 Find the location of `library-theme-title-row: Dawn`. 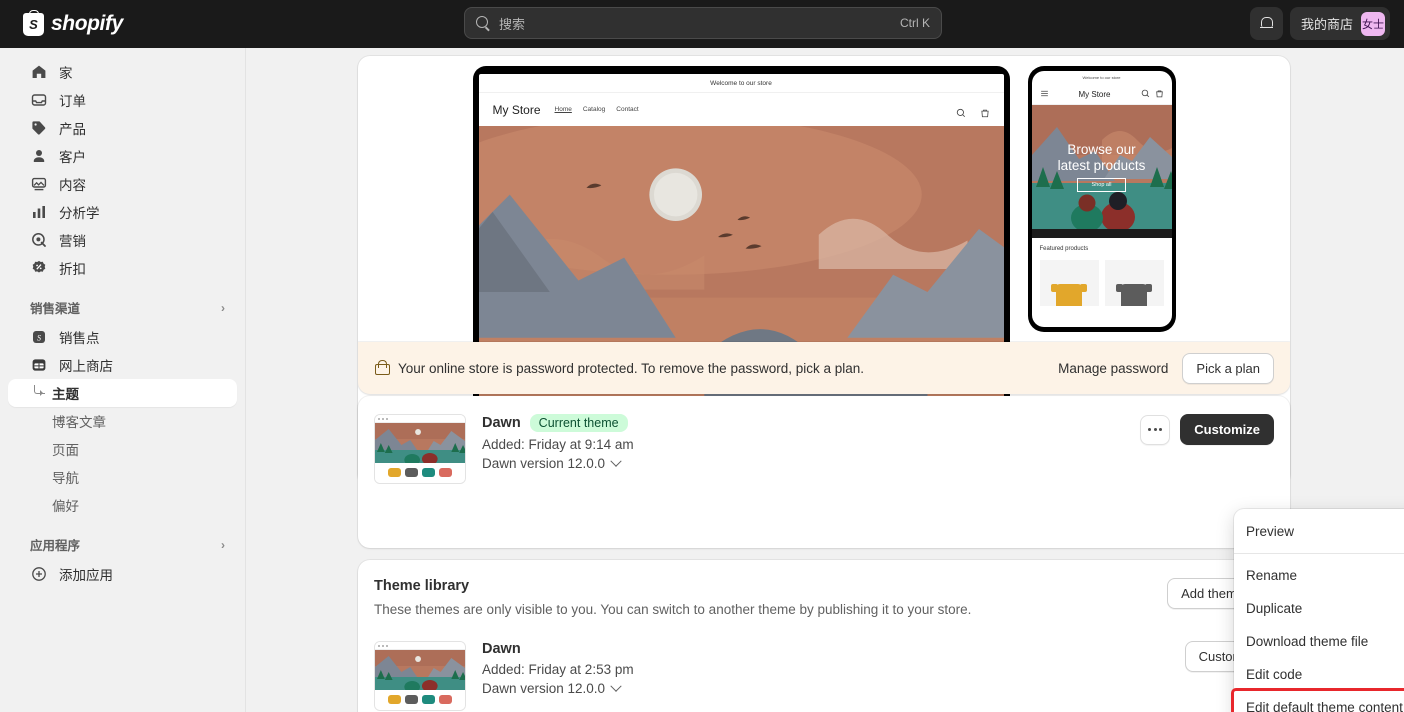

library-theme-title-row: Dawn is located at coordinates (825, 649).